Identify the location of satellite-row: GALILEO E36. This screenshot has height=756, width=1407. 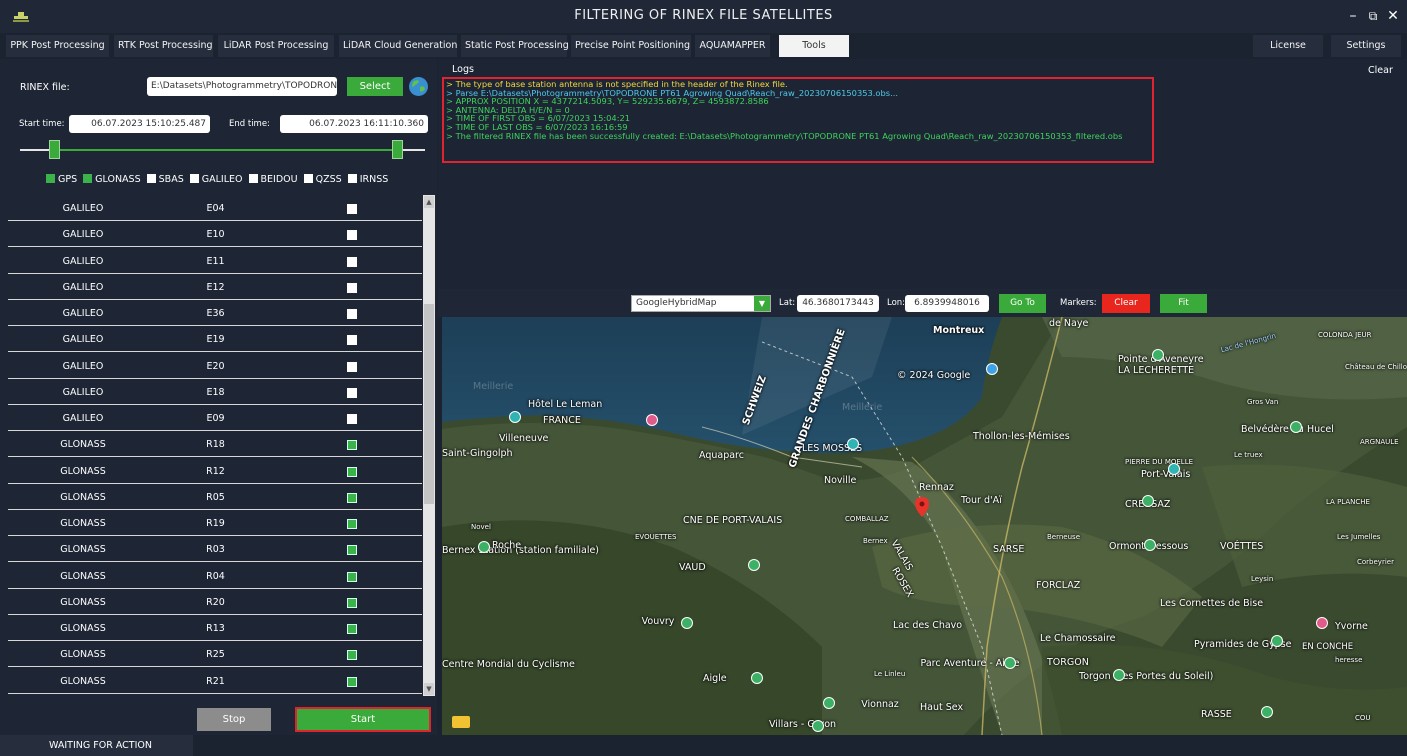
(215, 313).